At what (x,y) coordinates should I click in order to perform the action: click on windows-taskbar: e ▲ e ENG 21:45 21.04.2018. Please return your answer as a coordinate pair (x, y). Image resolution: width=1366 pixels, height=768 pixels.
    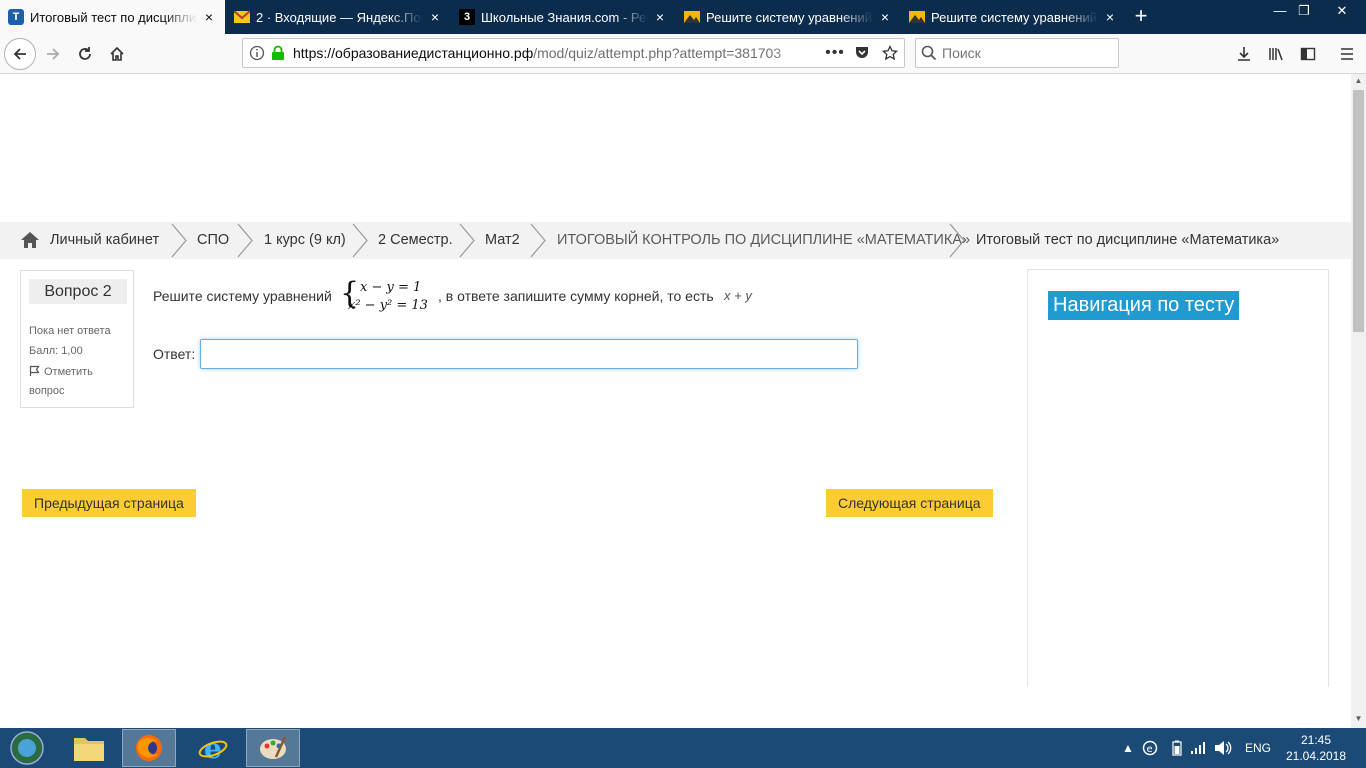
    Looking at the image, I should click on (683, 748).